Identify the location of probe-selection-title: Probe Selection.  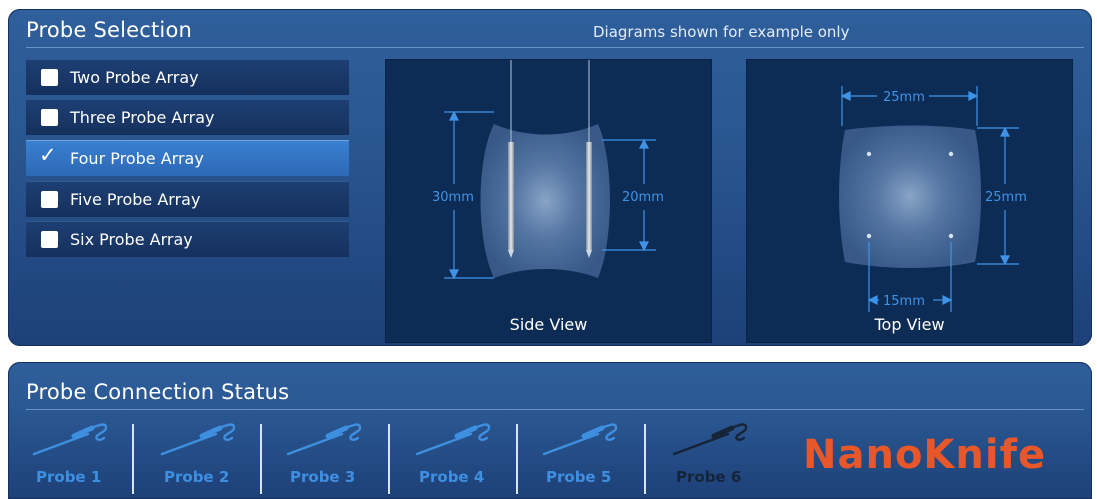
(109, 30).